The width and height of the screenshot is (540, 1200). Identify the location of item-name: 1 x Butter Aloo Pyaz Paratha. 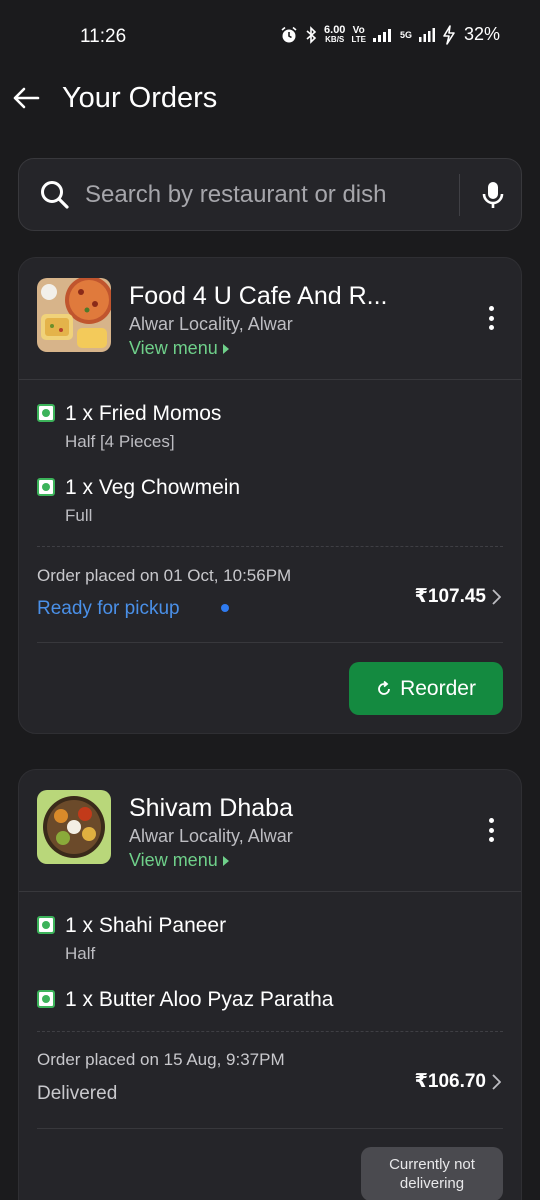
(199, 999).